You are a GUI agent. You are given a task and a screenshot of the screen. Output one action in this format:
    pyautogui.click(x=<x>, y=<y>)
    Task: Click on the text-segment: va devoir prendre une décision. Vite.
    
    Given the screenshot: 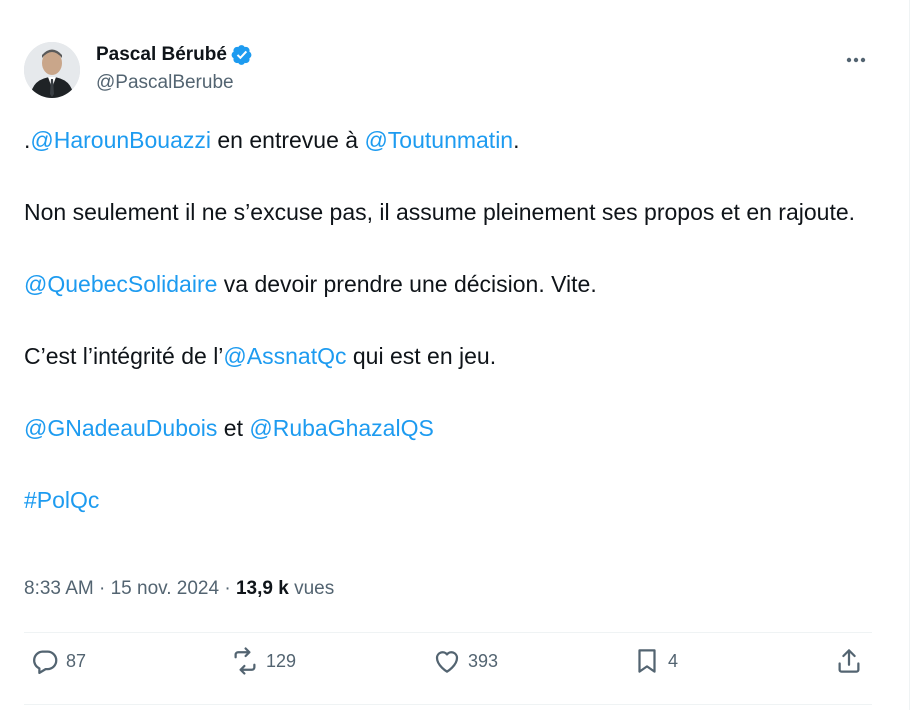 What is the action you would take?
    pyautogui.click(x=407, y=284)
    